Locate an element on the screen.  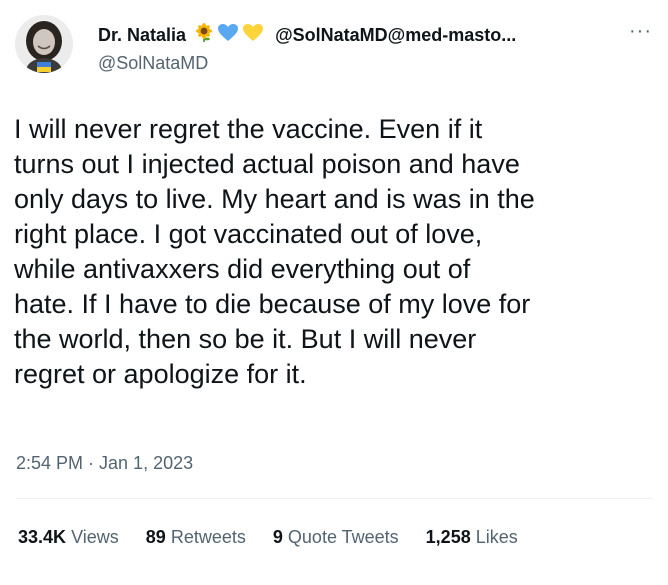
likes-stat: 1,258 Likes is located at coordinates (472, 537).